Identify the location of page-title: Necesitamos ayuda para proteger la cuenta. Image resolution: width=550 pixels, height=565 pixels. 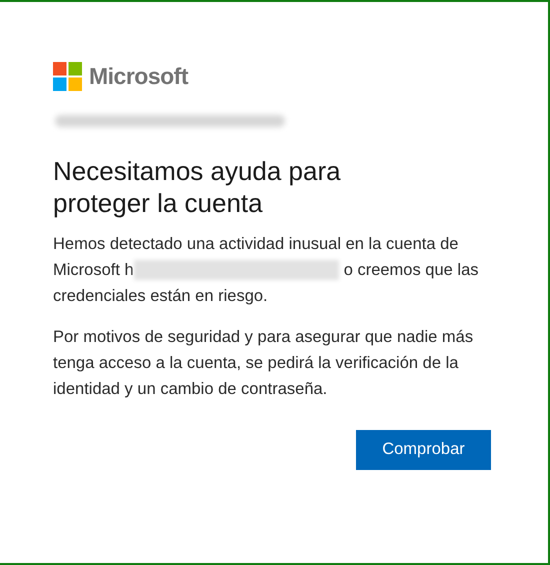
(197, 186).